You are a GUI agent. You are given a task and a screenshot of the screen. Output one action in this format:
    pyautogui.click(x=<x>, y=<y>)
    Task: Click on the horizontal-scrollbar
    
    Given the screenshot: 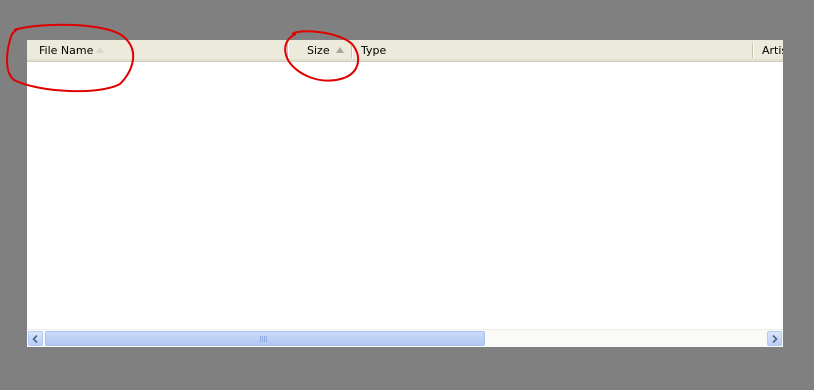 What is the action you would take?
    pyautogui.click(x=405, y=338)
    